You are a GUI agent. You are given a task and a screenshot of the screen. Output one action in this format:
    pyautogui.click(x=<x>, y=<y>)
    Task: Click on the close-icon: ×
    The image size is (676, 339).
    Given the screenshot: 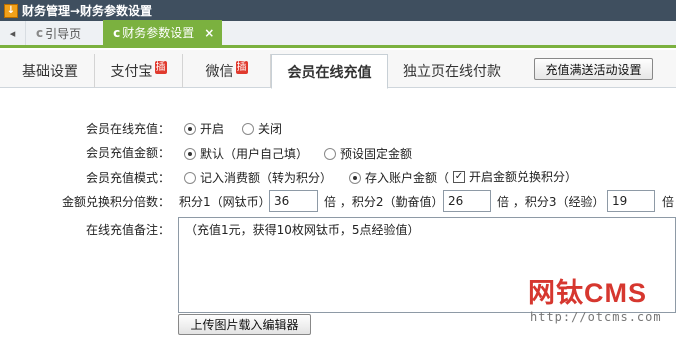 What is the action you would take?
    pyautogui.click(x=209, y=33)
    